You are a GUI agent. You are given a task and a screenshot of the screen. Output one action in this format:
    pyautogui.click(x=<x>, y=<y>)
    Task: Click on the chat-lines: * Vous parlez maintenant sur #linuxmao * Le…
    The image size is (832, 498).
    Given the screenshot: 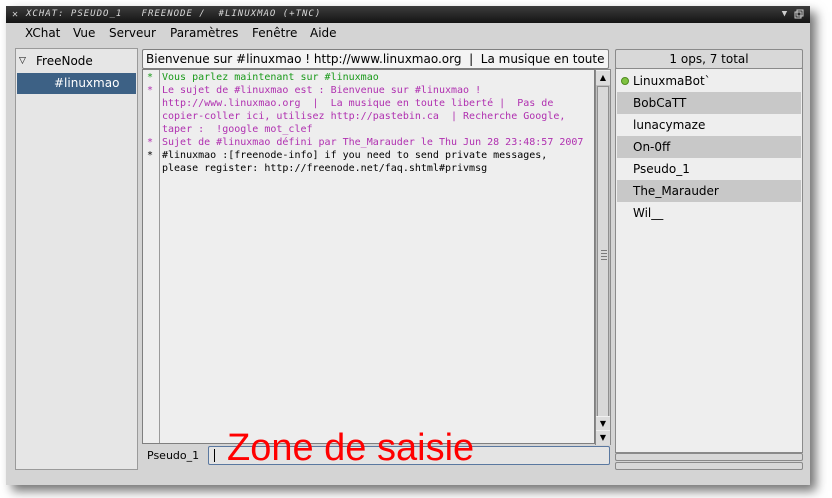 What is the action you would take?
    pyautogui.click(x=367, y=123)
    